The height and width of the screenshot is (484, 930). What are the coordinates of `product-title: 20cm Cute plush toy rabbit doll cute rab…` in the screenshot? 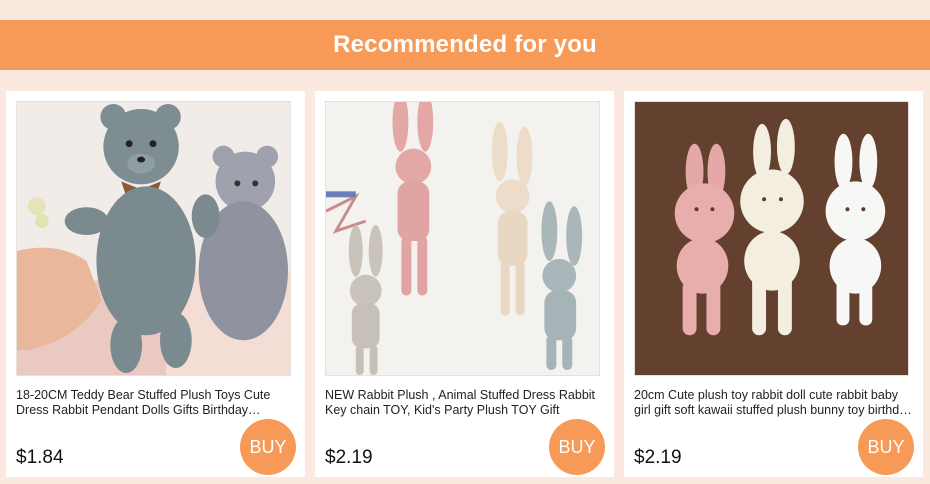 It's located at (774, 403).